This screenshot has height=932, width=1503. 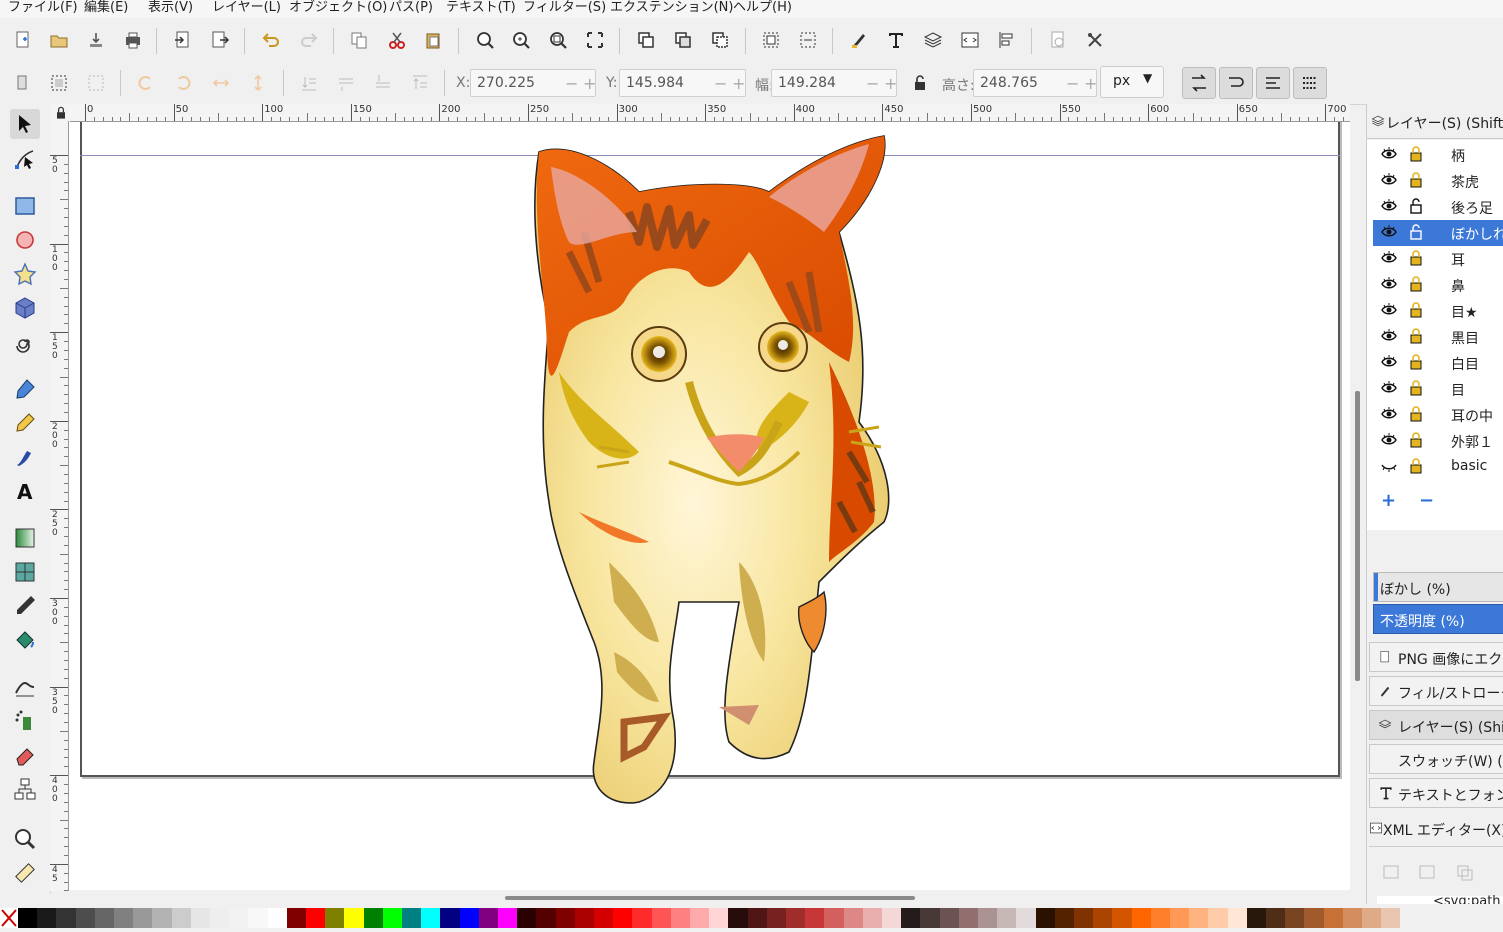 I want to click on clone-icon, so click(x=683, y=40).